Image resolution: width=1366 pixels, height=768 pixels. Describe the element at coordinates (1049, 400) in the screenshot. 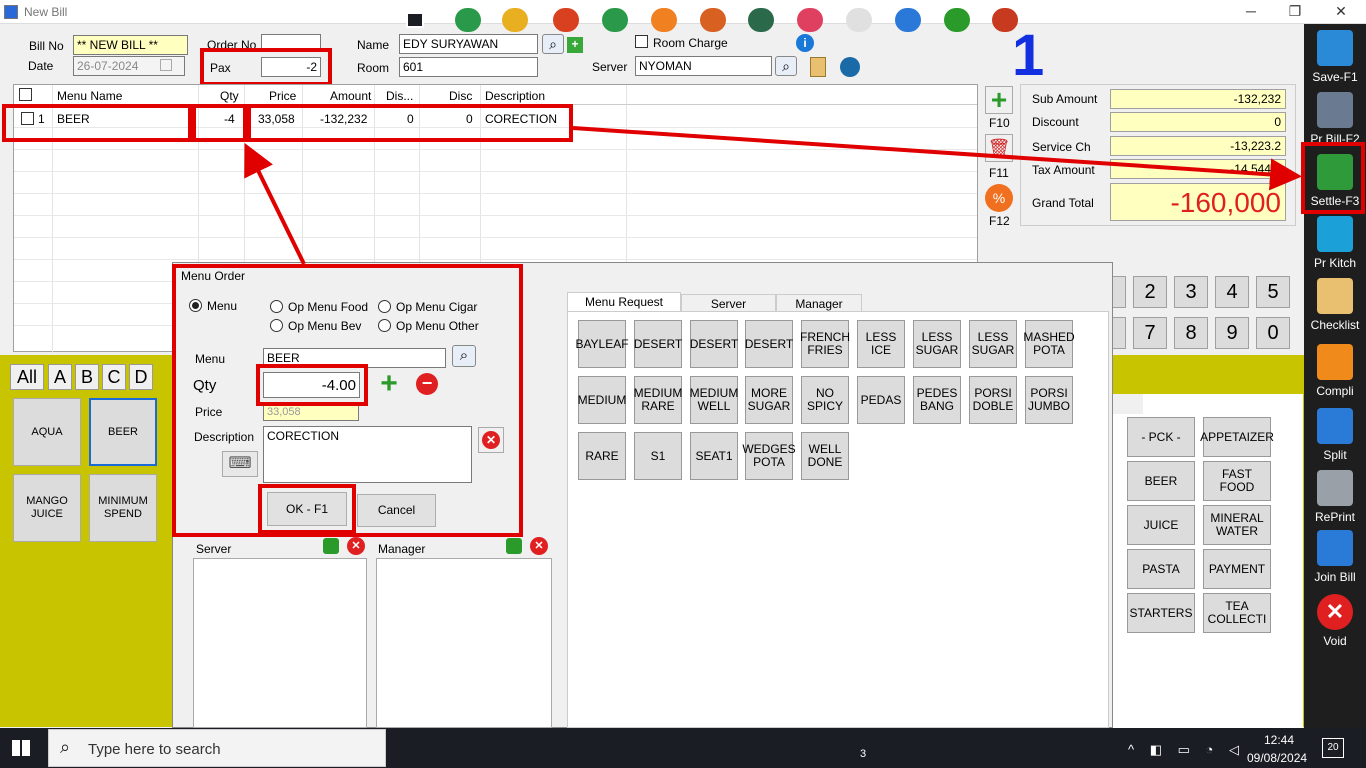

I see `request-button: PORSI JUMBO` at that location.